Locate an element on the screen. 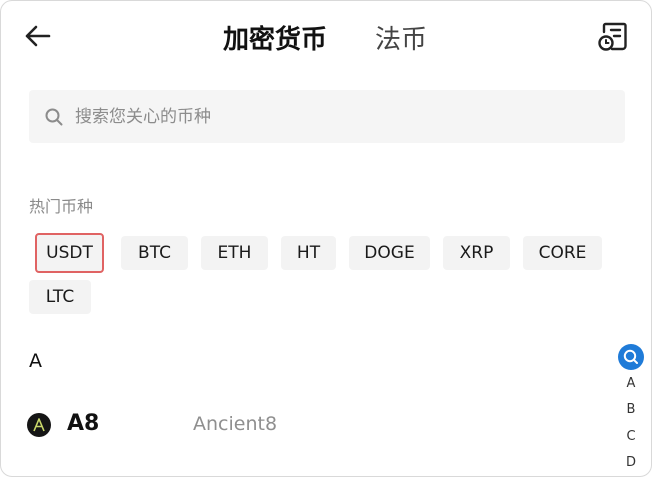 The image size is (652, 477). index-letter-c: C is located at coordinates (631, 436).